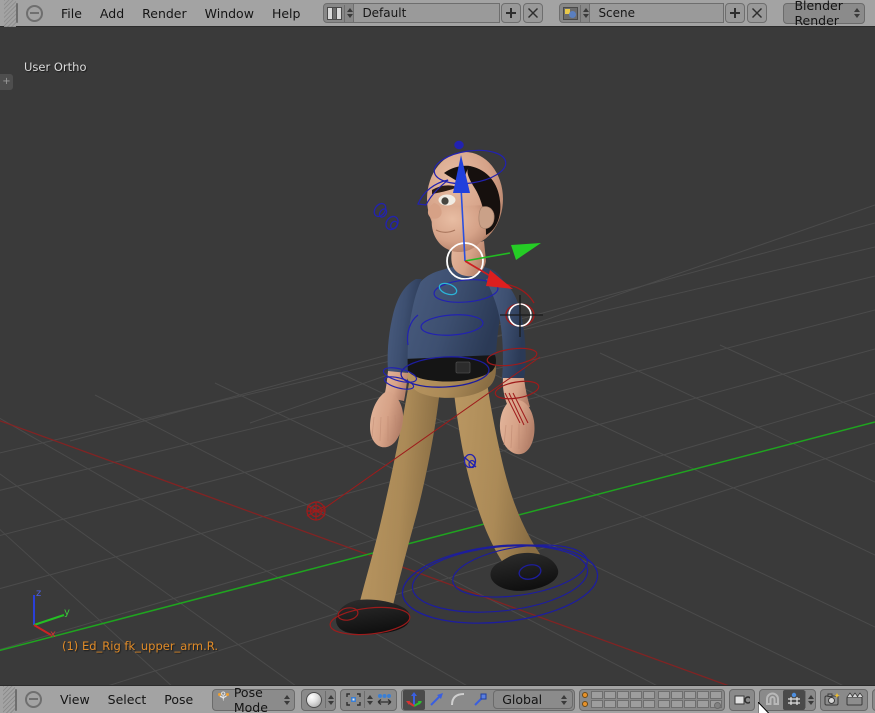 The image size is (875, 713). I want to click on snap-spinner, so click(809, 699).